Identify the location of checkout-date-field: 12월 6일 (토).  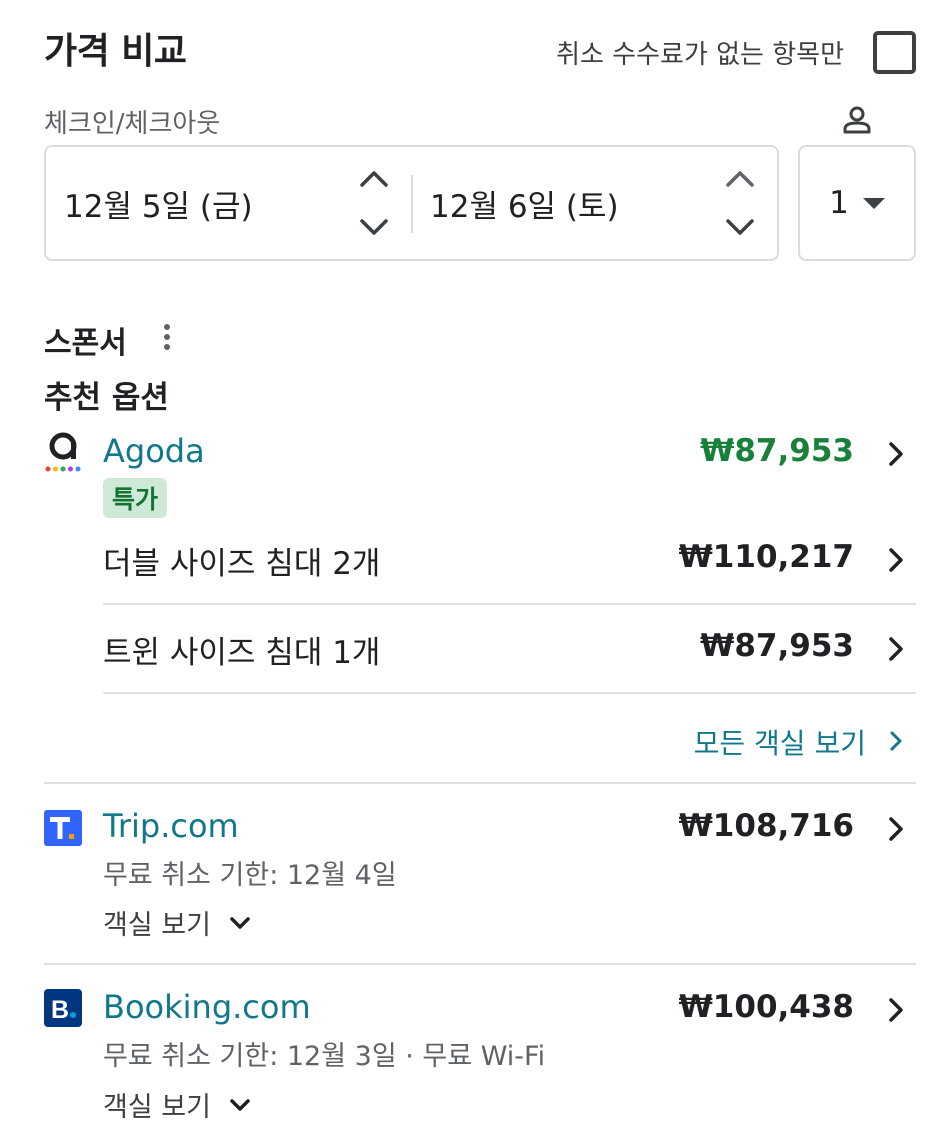
(595, 203).